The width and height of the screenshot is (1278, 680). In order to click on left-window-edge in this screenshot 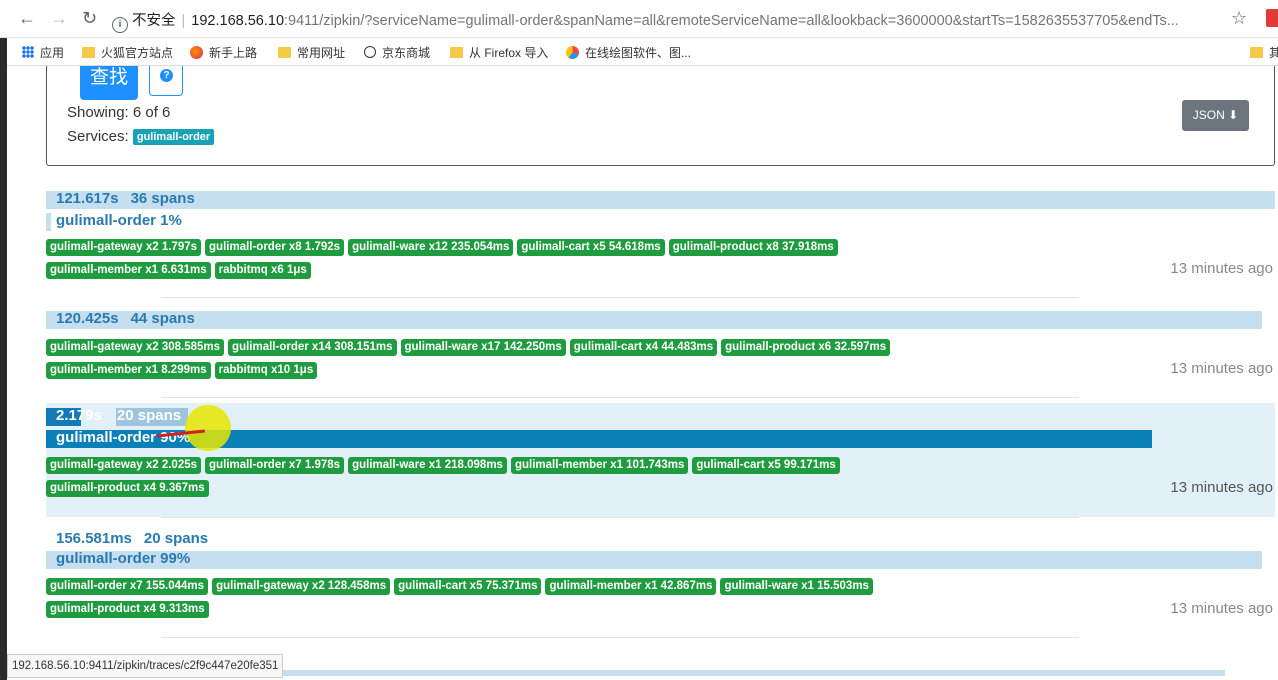, I will do `click(3, 359)`.